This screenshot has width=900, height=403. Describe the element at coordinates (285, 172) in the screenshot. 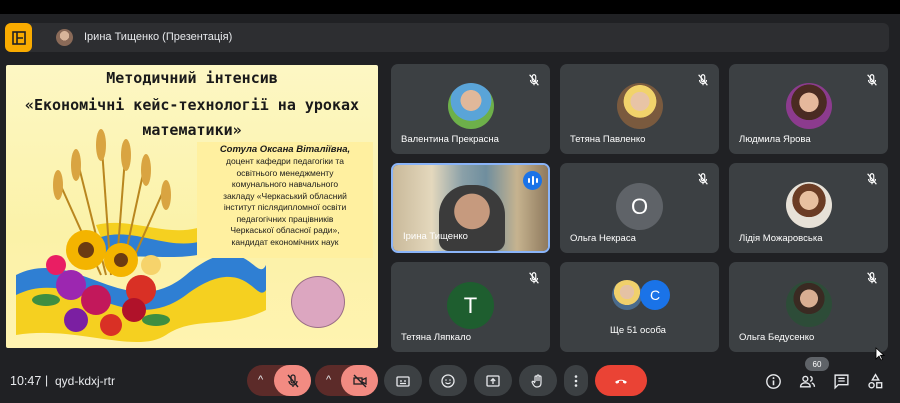

I see `author-line: освітнього менеджменту` at that location.